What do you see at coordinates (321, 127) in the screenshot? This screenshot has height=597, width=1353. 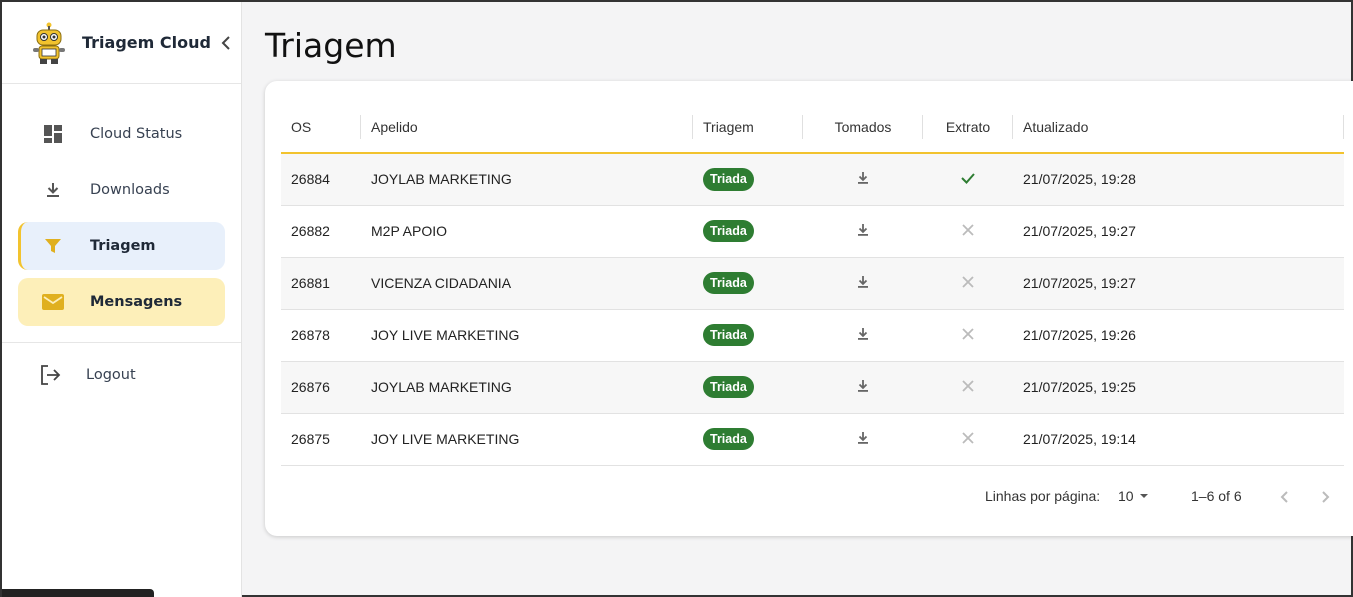 I see `column-header-os: OS` at bounding box center [321, 127].